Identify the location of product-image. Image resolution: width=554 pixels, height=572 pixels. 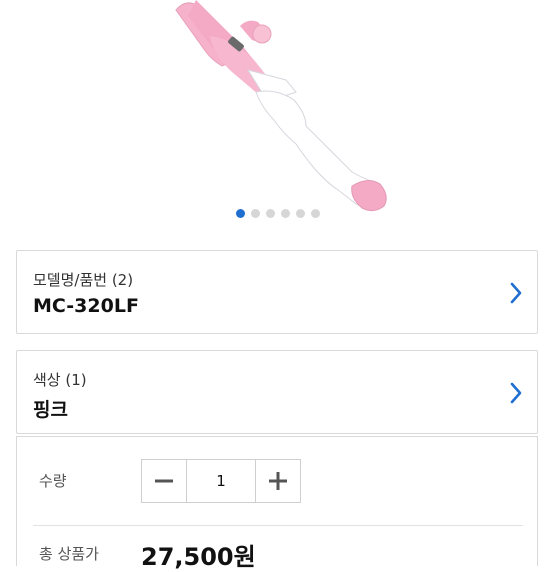
(281, 106).